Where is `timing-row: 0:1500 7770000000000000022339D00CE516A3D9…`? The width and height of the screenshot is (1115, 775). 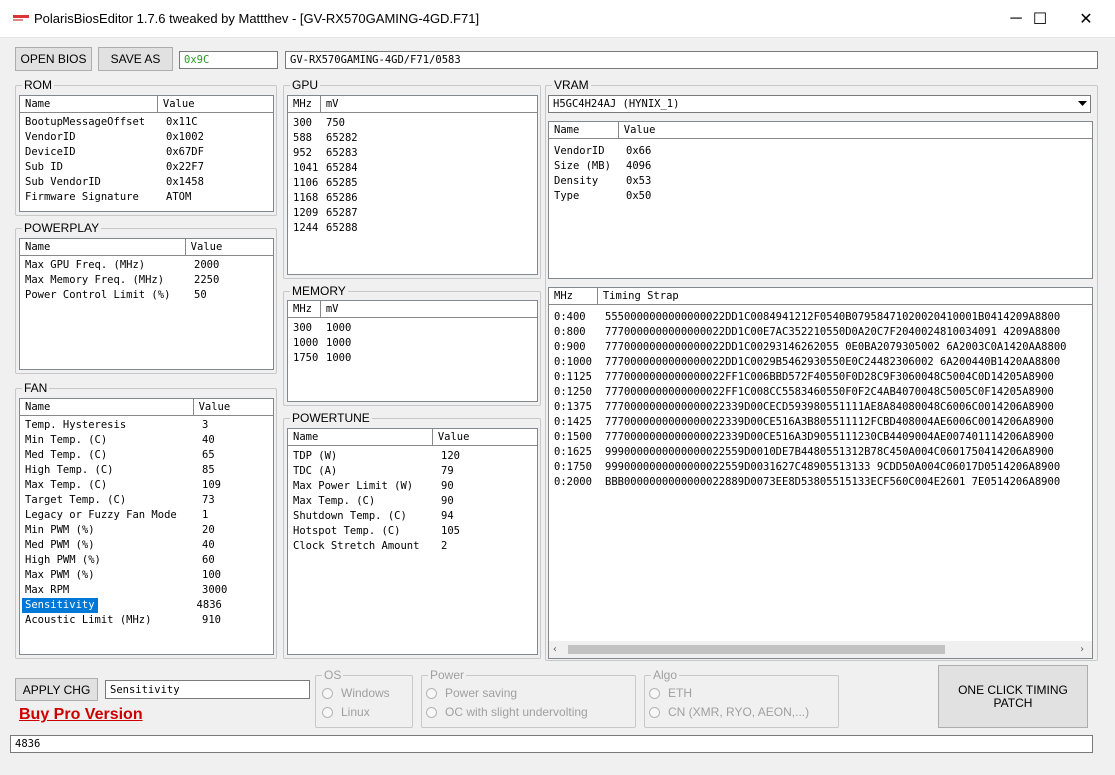
timing-row: 0:1500 7770000000000000022339D00CE516A3D9… is located at coordinates (820, 437).